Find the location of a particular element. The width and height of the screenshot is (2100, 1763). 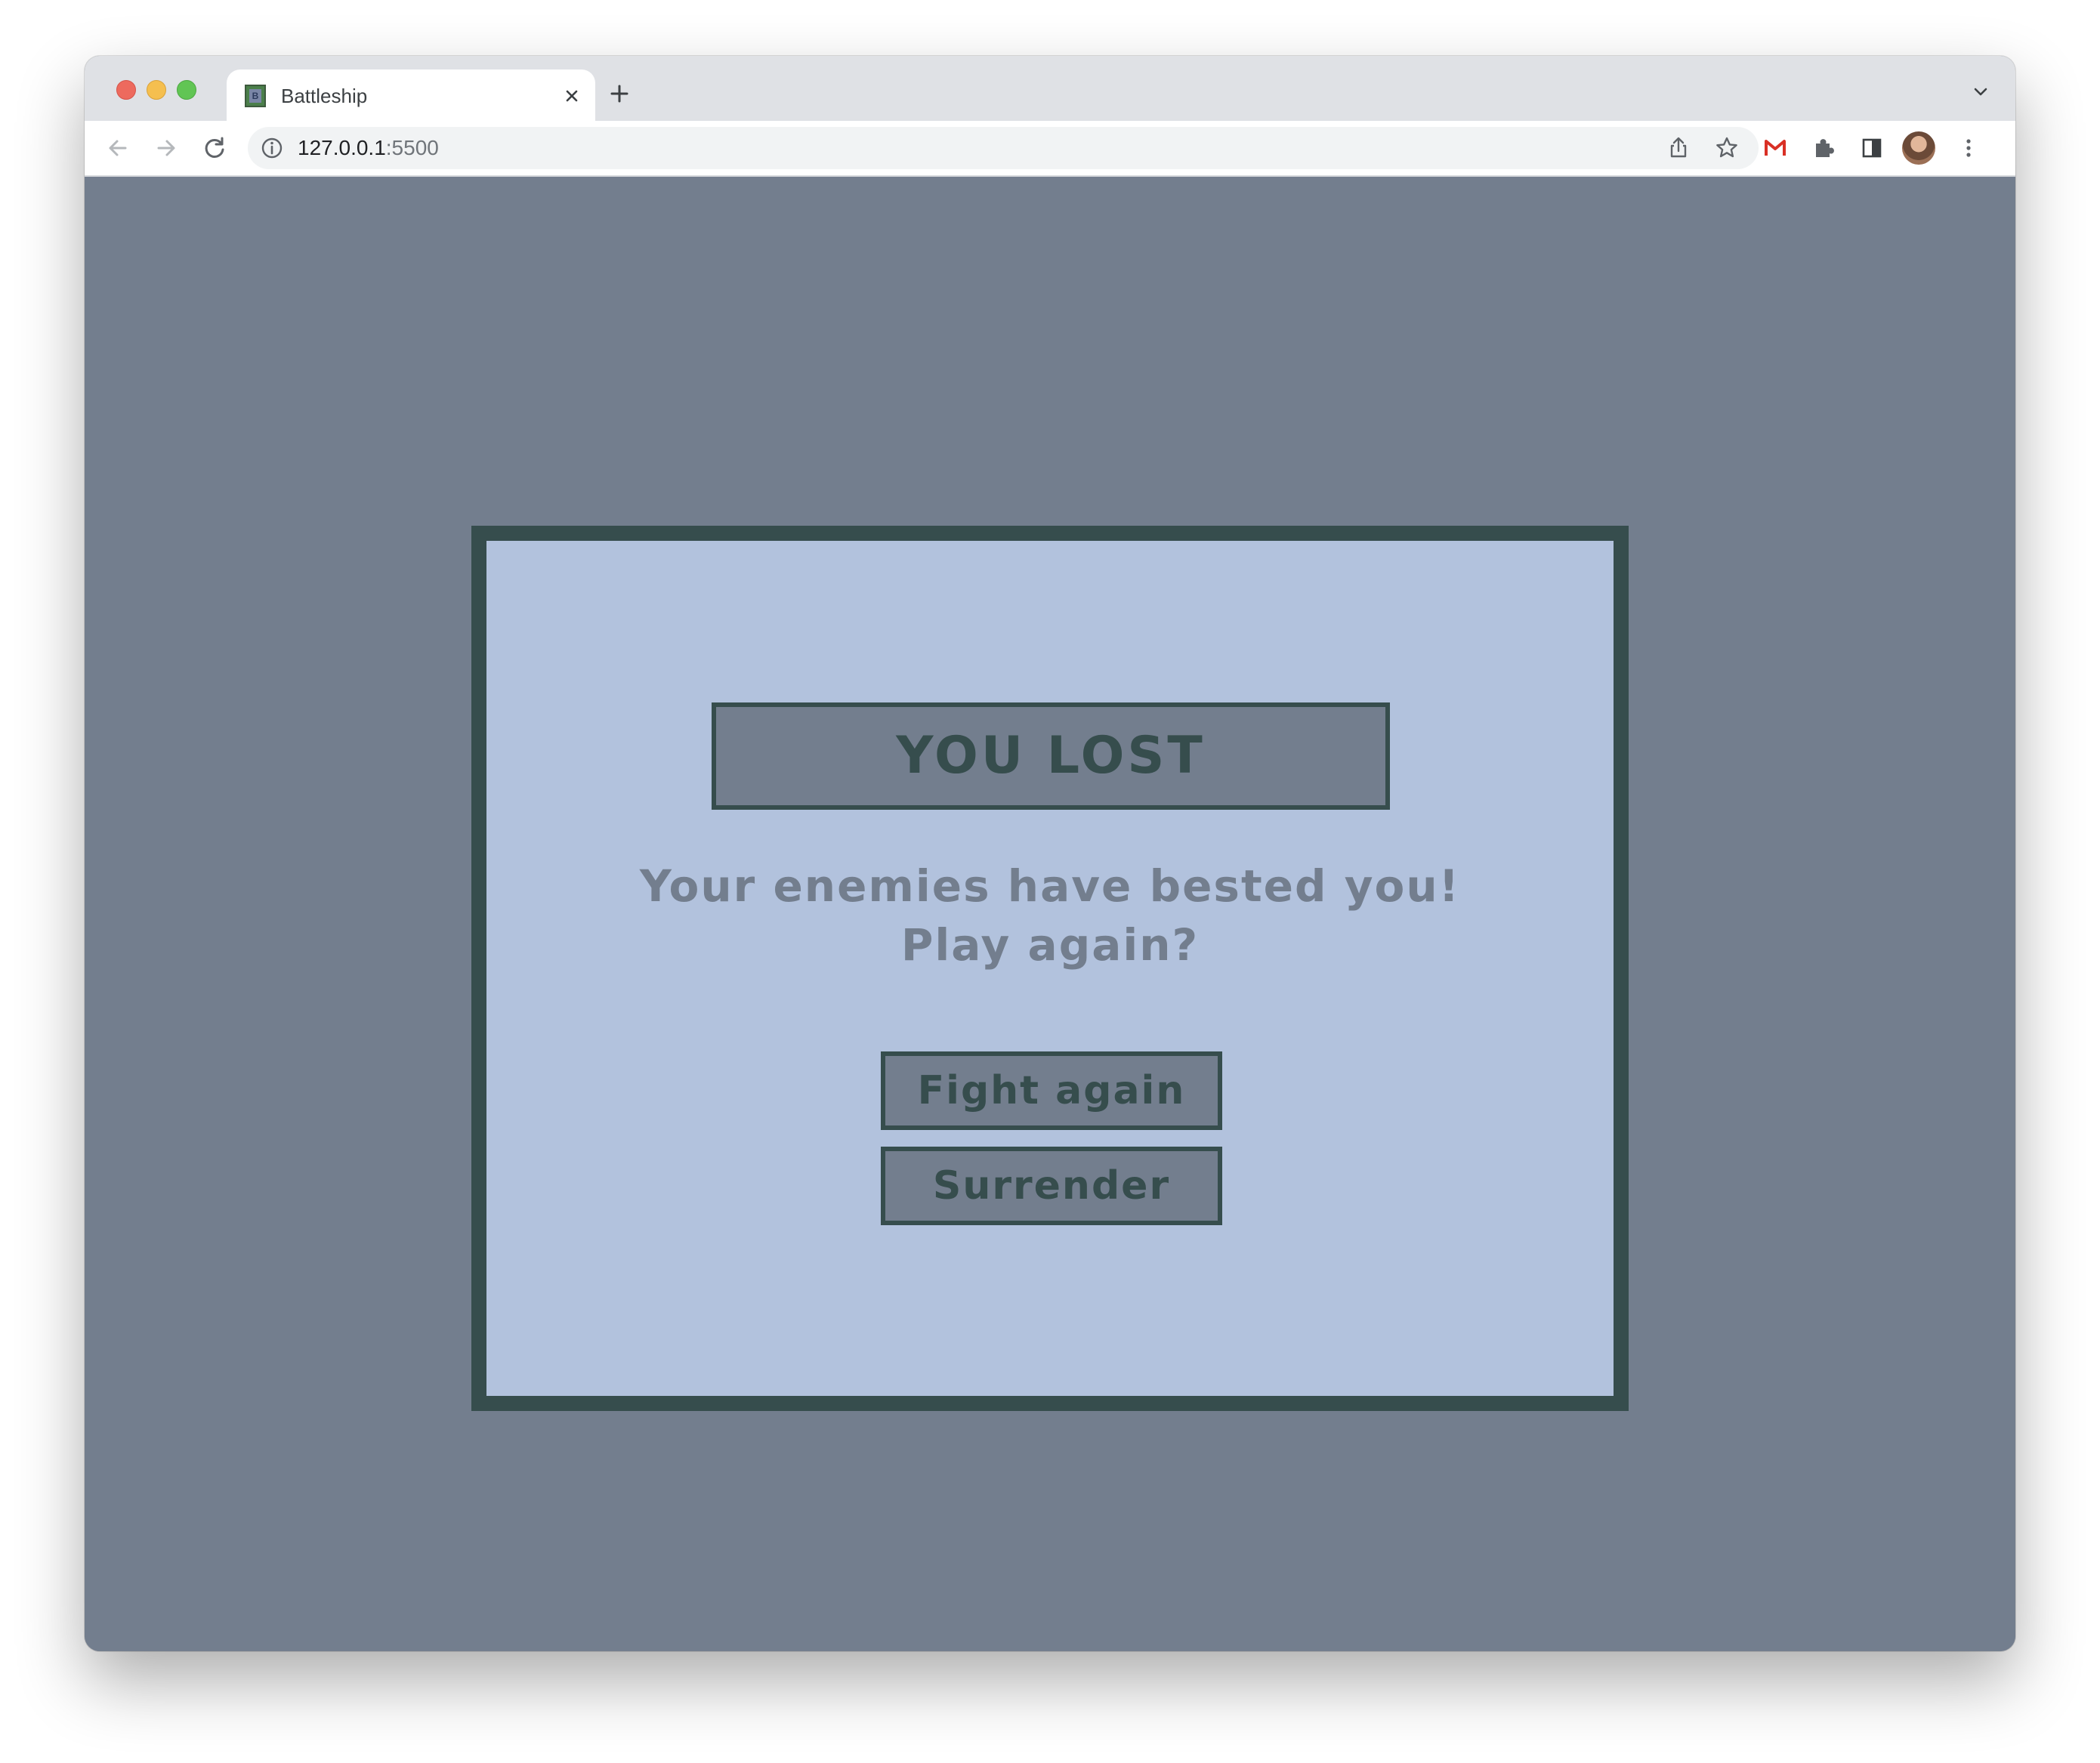

url-text: 127.0.0.1:5500 is located at coordinates (368, 148).